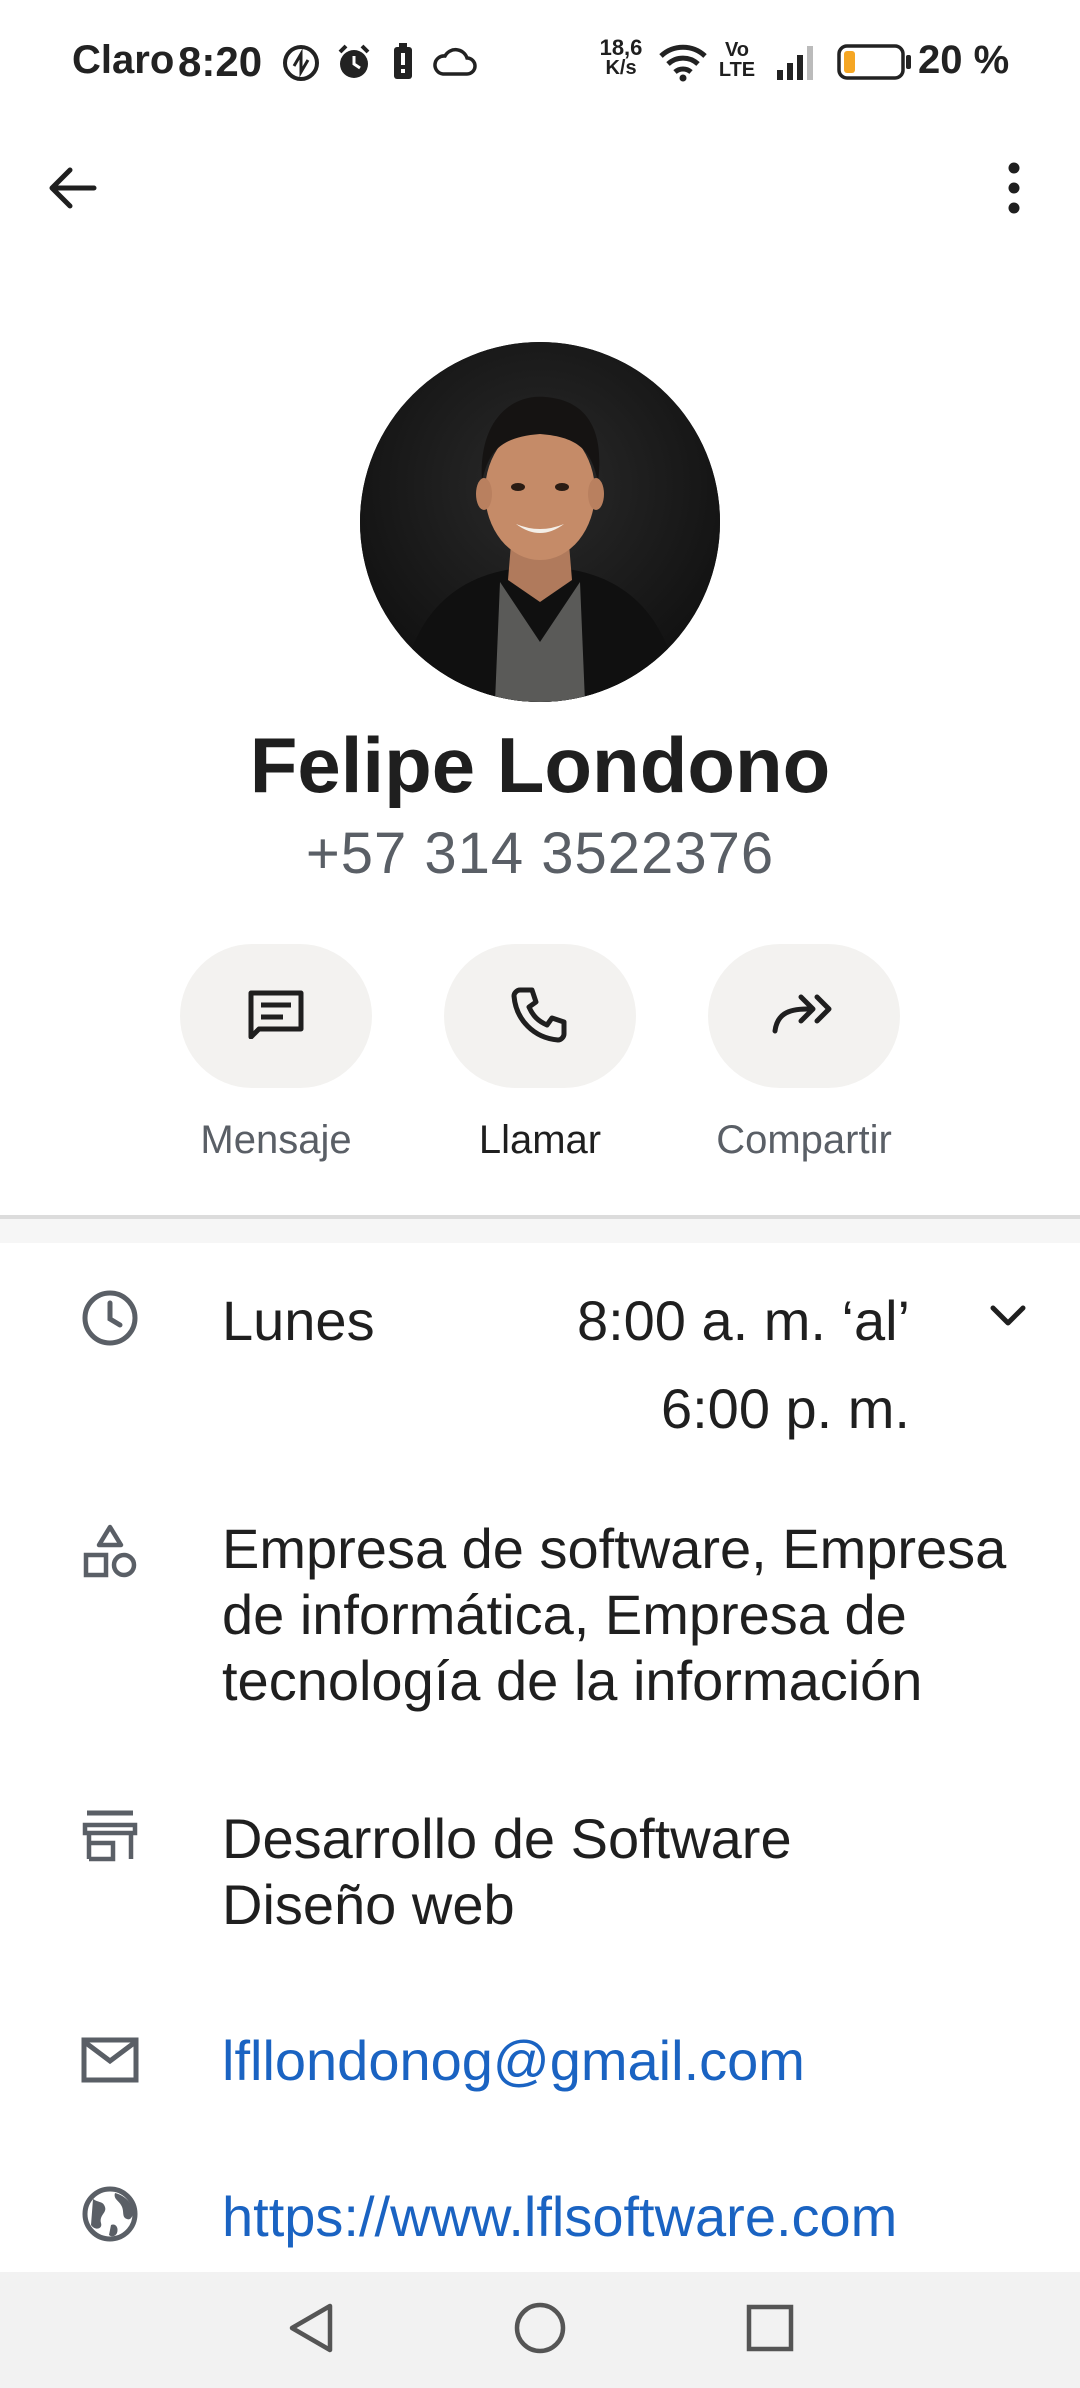 Image resolution: width=1080 pixels, height=2388 pixels. I want to click on services-line-1: Desarrollo de Software, so click(507, 1838).